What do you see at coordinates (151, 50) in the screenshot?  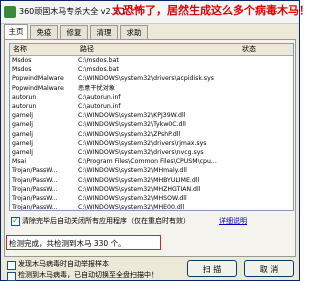 I see `list-header: 名称 路径 状态` at bounding box center [151, 50].